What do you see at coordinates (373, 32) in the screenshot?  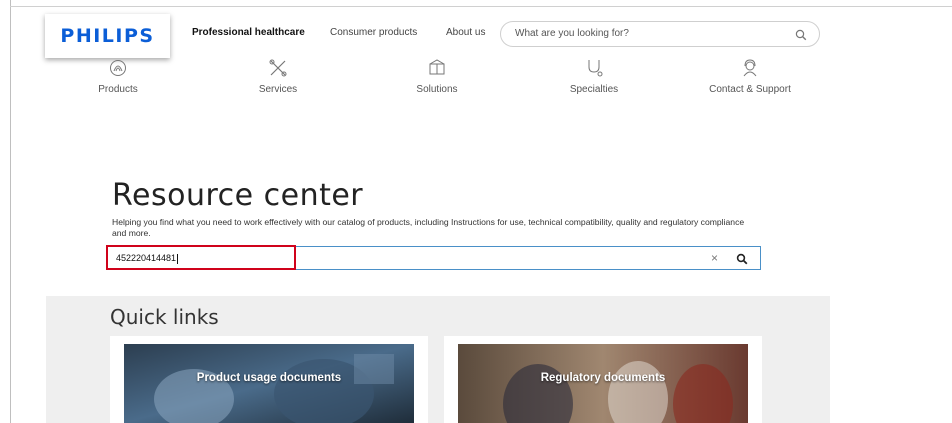 I see `nav-consumer-products: Consumer products` at bounding box center [373, 32].